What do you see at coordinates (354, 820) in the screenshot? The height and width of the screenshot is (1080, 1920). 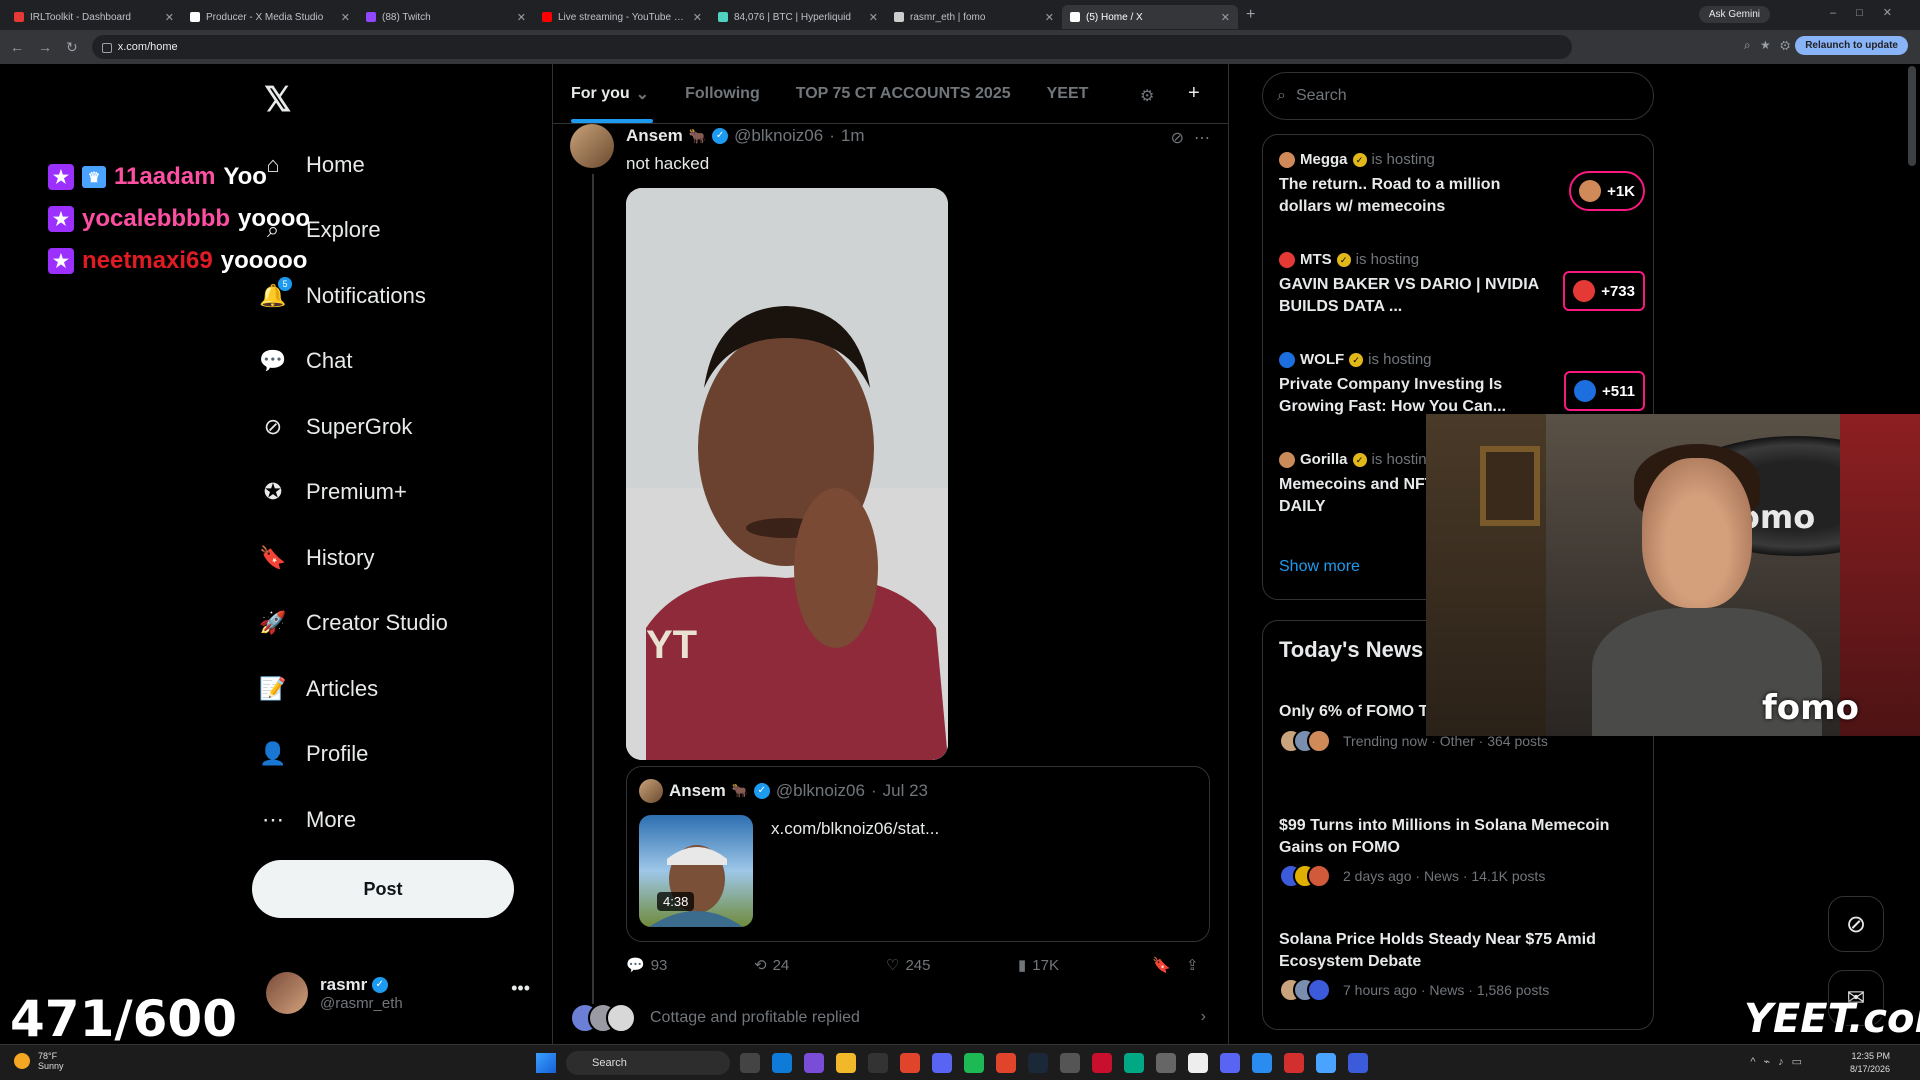 I see `sidebar-item-more: ⋯ More` at bounding box center [354, 820].